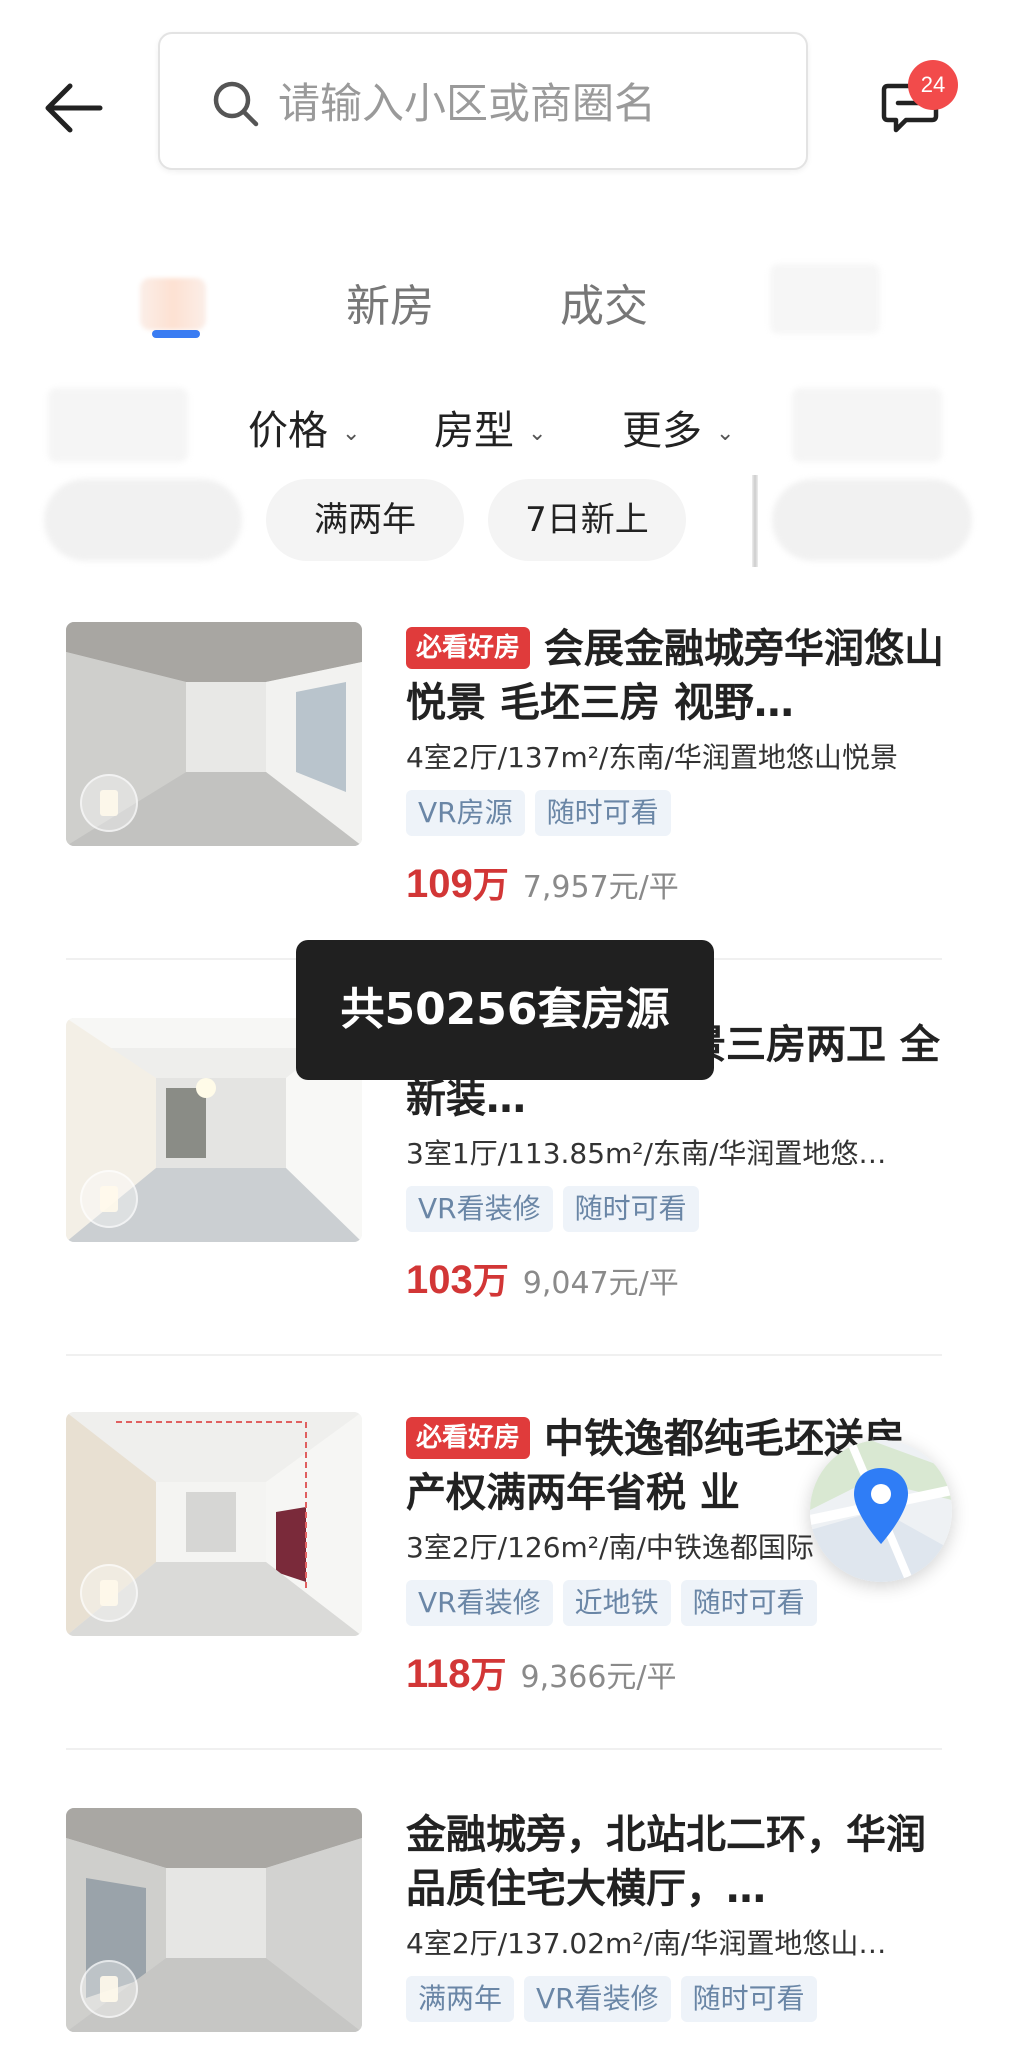 The image size is (1010, 2048). What do you see at coordinates (676, 1999) in the screenshot?
I see `listing-tags: 满两年 VR看装修 随时可看` at bounding box center [676, 1999].